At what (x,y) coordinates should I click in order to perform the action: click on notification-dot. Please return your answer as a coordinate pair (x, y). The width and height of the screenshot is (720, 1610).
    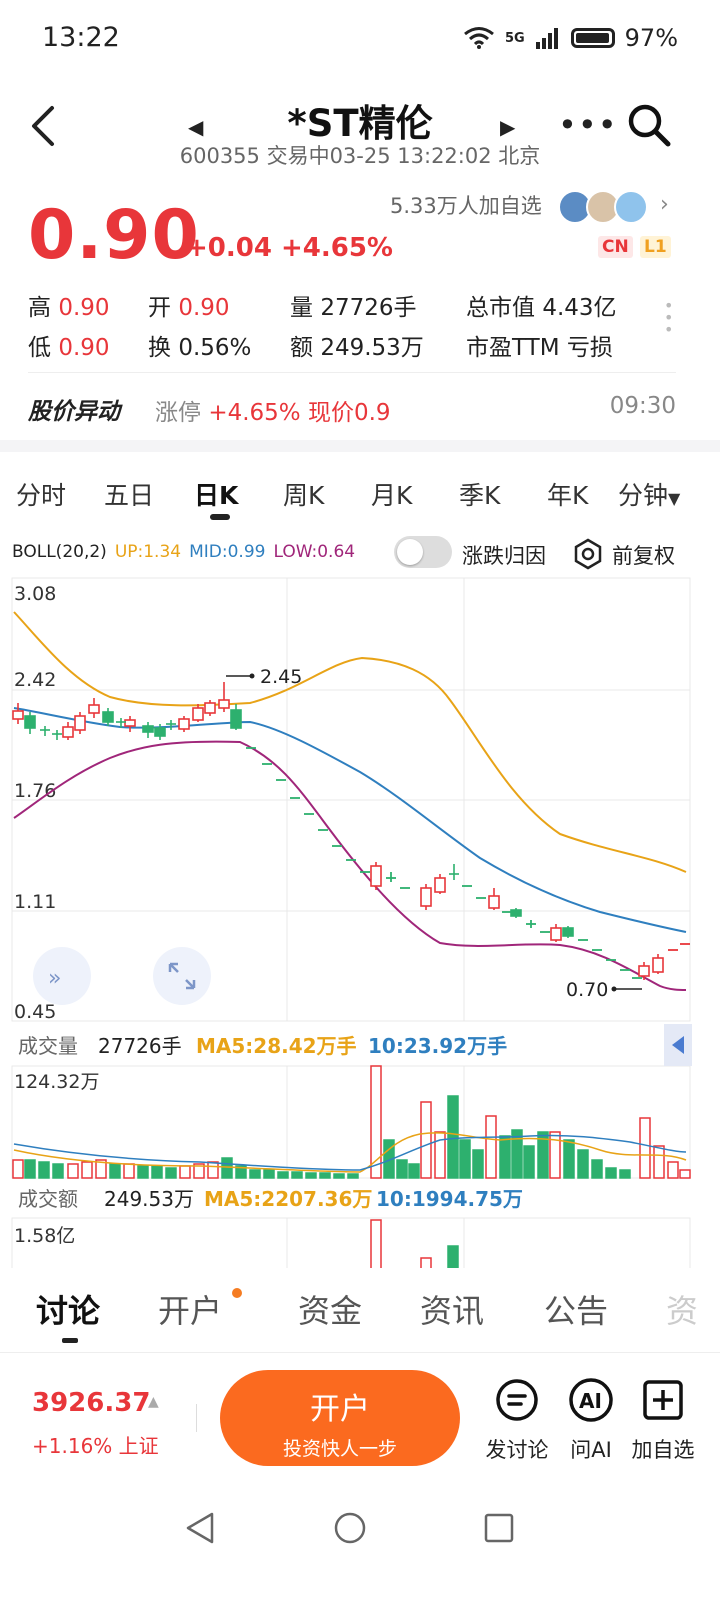
    Looking at the image, I should click on (237, 1293).